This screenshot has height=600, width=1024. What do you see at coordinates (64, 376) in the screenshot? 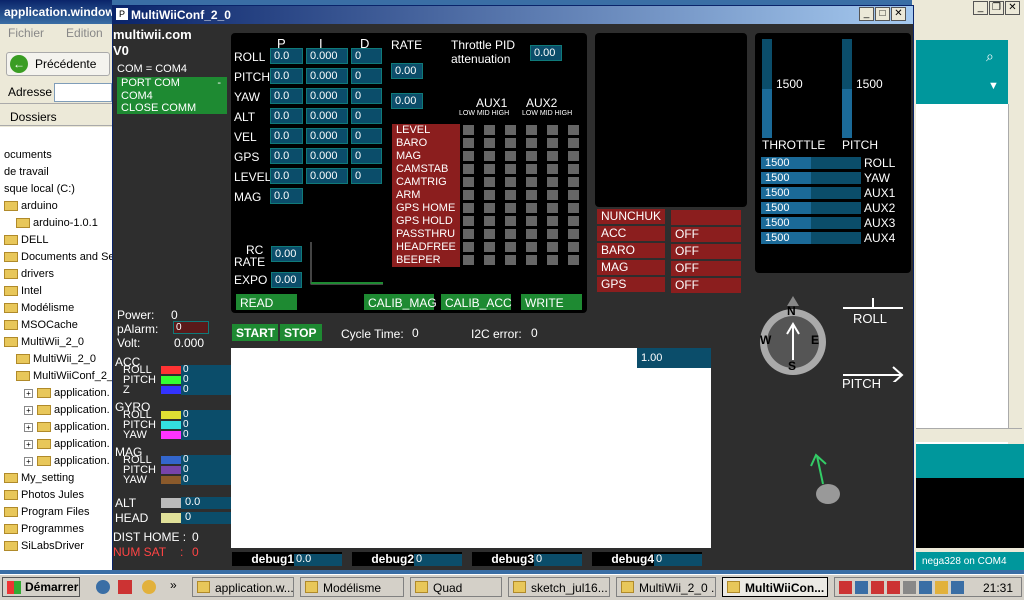
I see `tree-item: MultiWiiConf_2_` at bounding box center [64, 376].